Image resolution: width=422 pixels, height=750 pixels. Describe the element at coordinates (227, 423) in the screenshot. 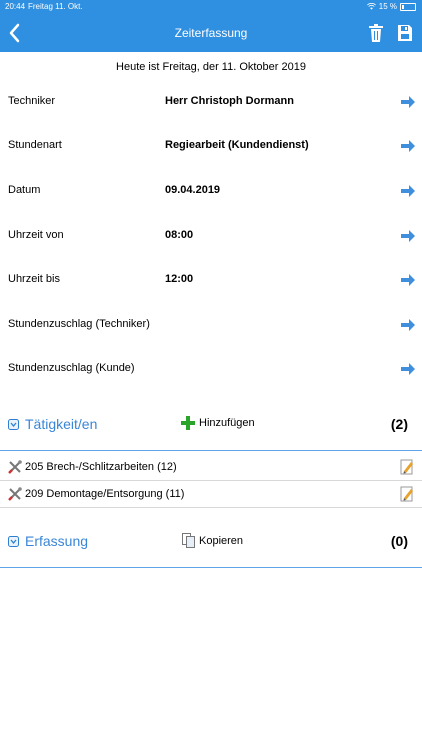

I see `add-label: Hinzufügen` at that location.